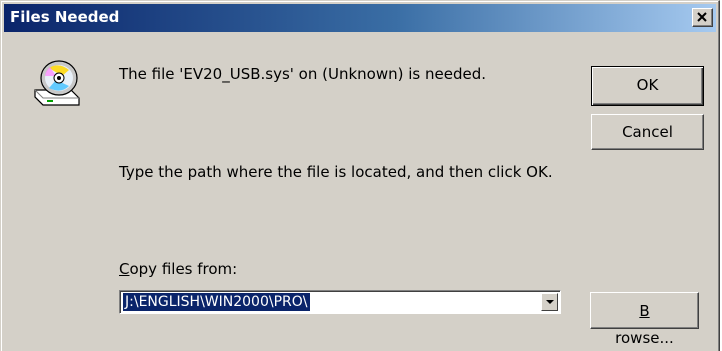  I want to click on cancel-button: Cancel, so click(647, 132).